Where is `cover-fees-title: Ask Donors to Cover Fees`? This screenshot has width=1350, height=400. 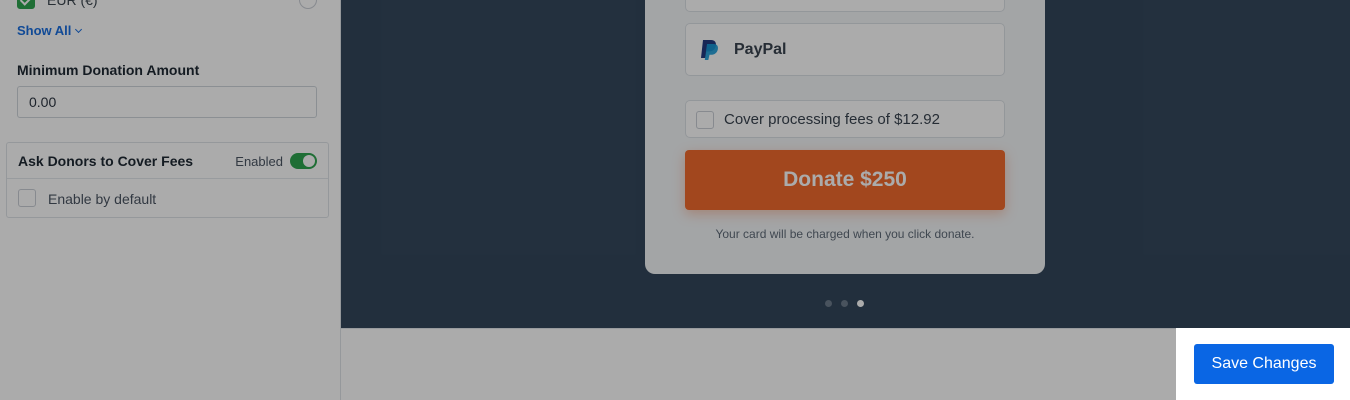 cover-fees-title: Ask Donors to Cover Fees is located at coordinates (106, 161).